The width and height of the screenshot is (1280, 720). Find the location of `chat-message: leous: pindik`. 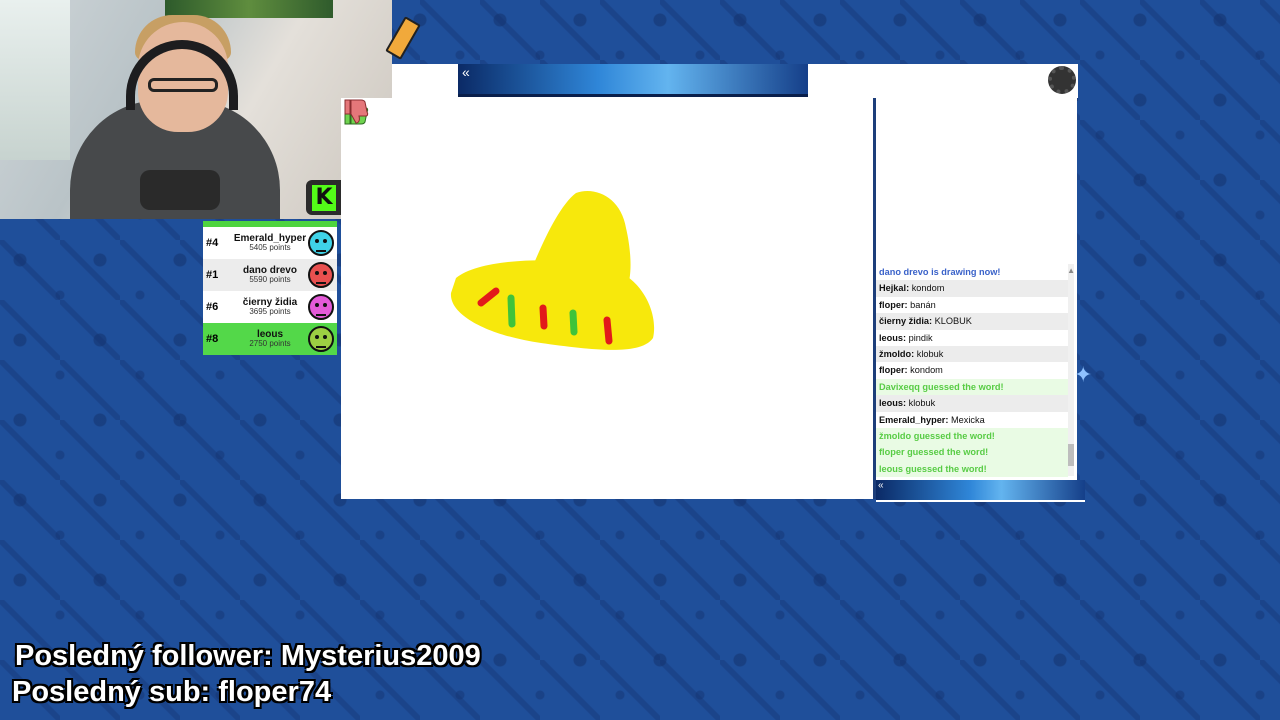

chat-message: leous: pindik is located at coordinates (972, 338).